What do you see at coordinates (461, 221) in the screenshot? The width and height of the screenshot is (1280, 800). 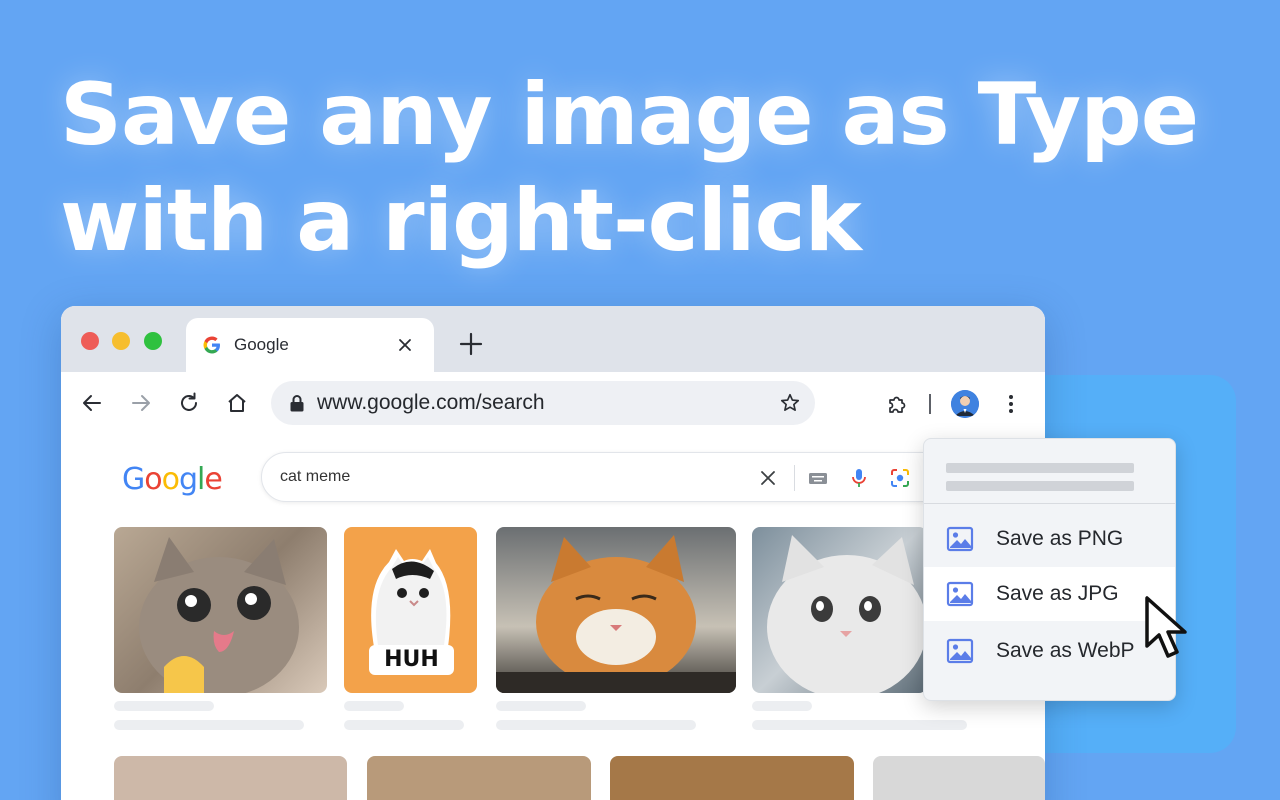 I see `headline-line-2: with a right-click` at bounding box center [461, 221].